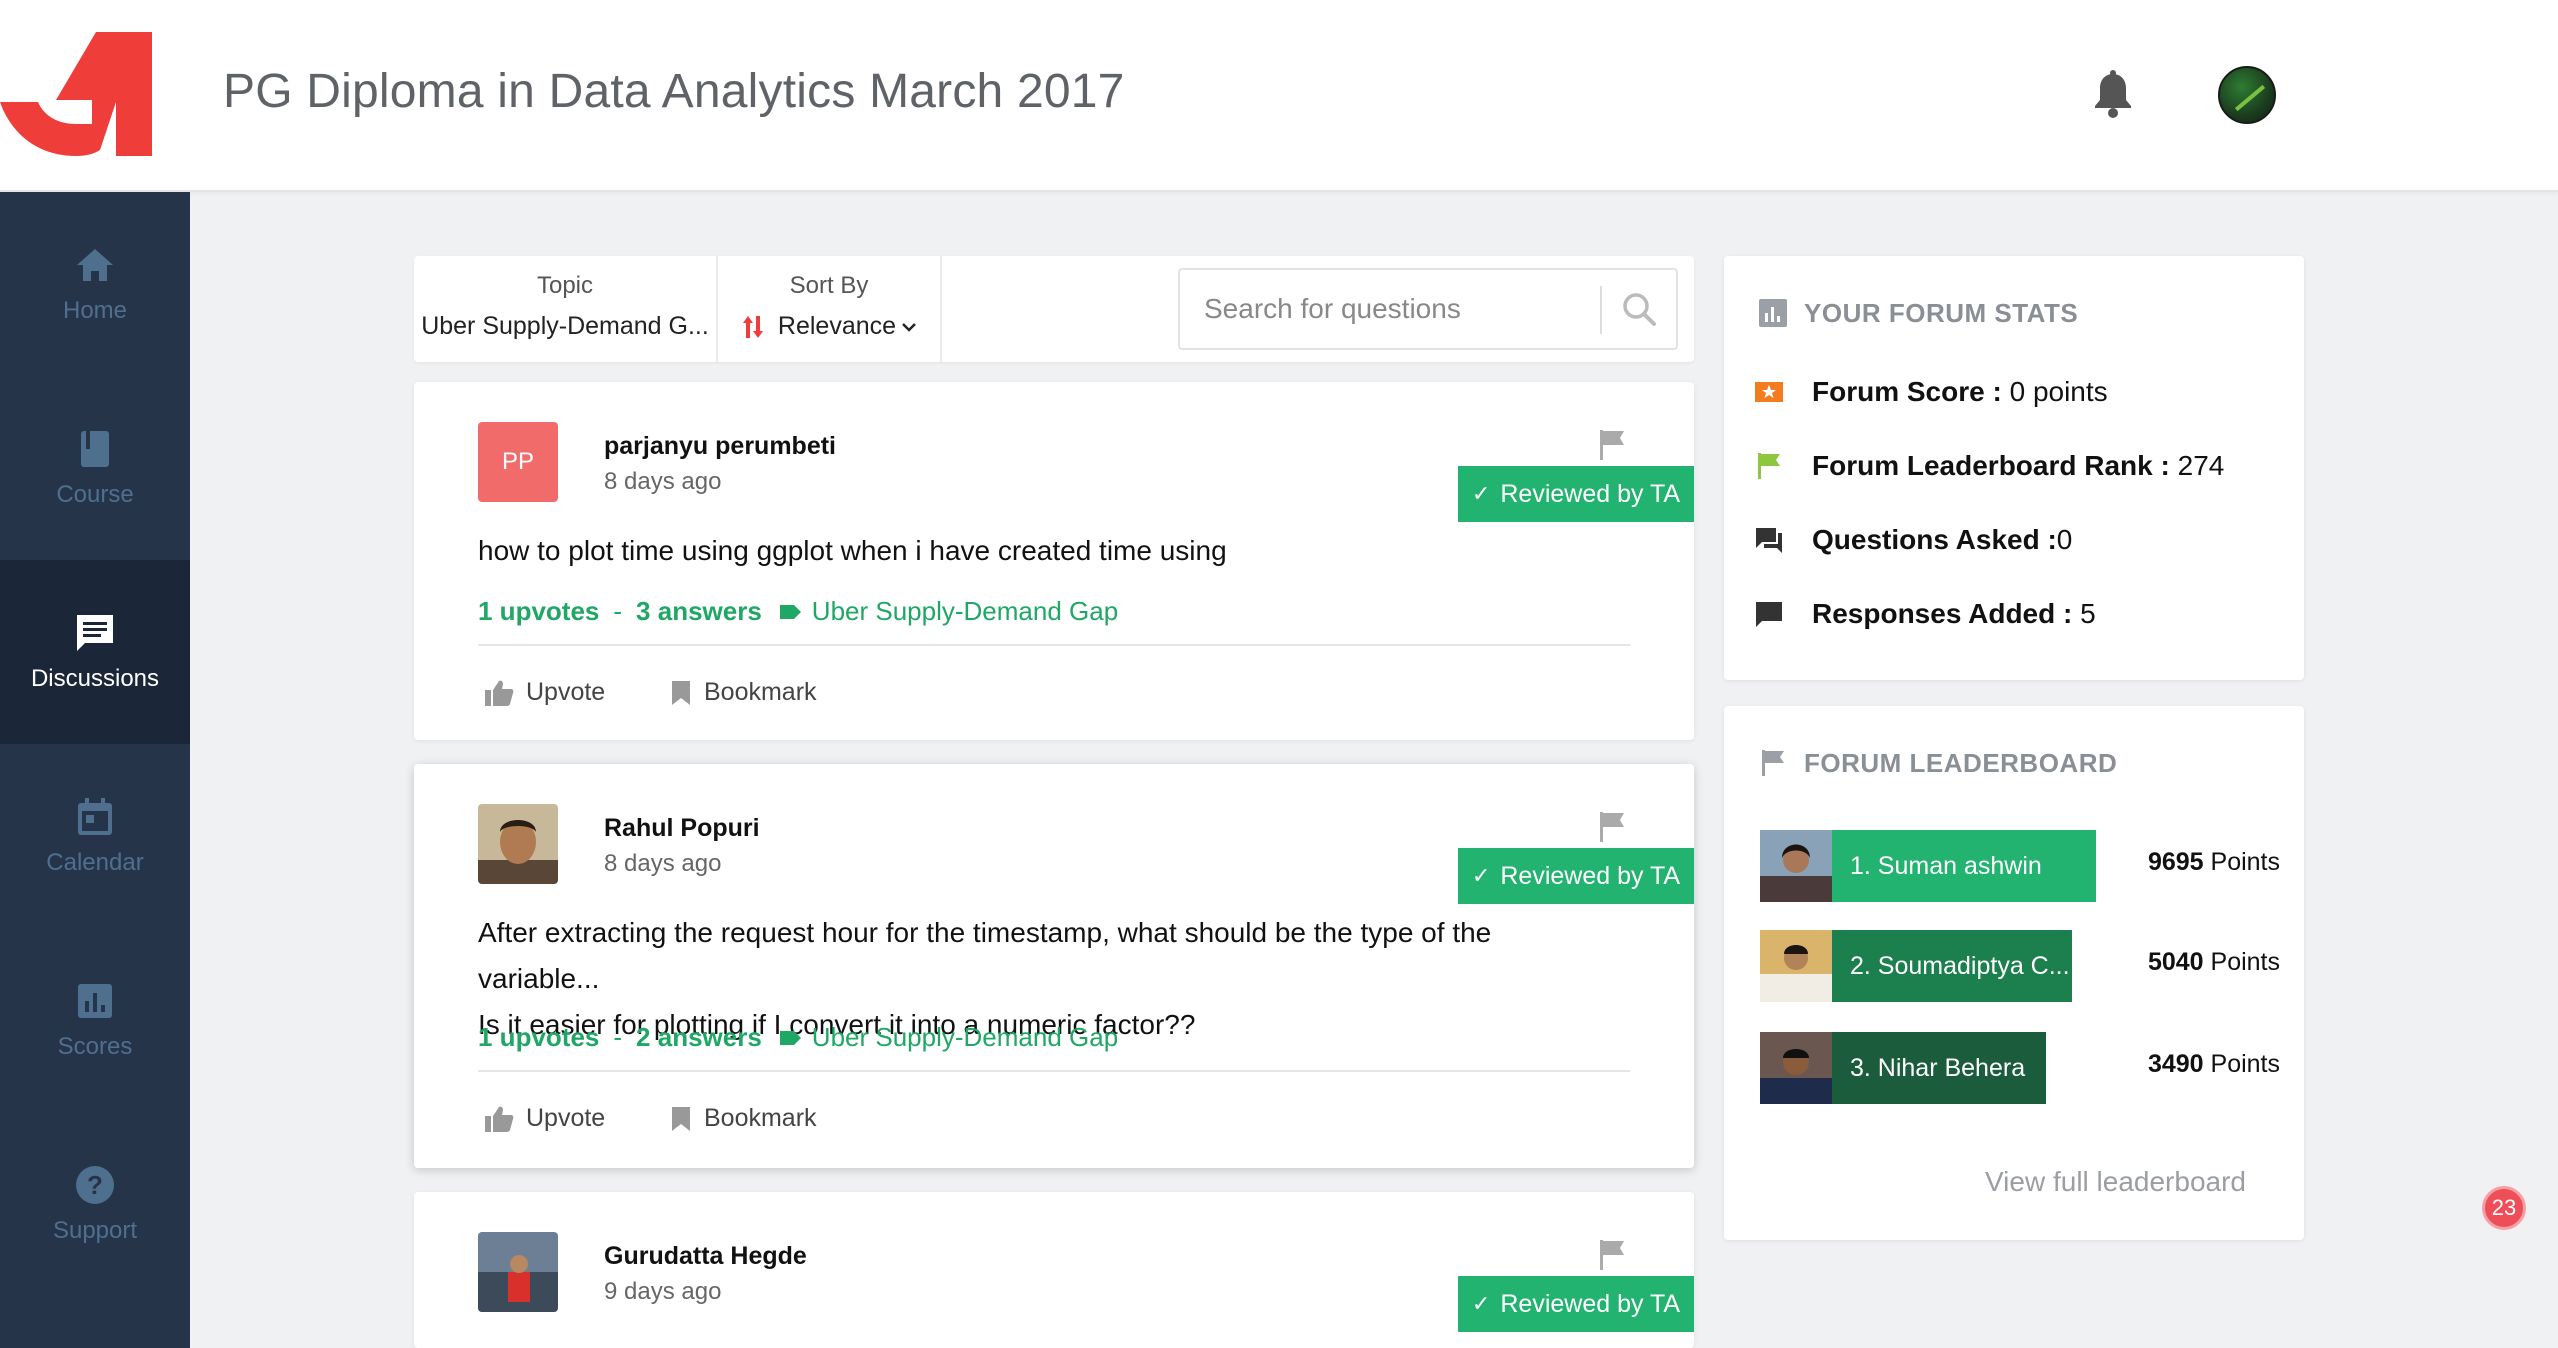  I want to click on reviewed-text: Reviewed by TA, so click(1590, 493).